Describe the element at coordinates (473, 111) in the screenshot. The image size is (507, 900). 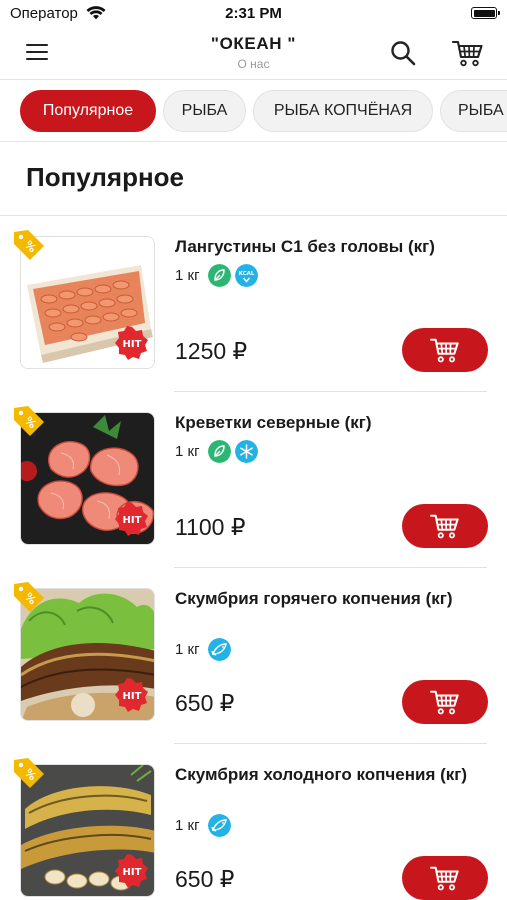
I see `category-chip-fish-more: РЫБА` at that location.